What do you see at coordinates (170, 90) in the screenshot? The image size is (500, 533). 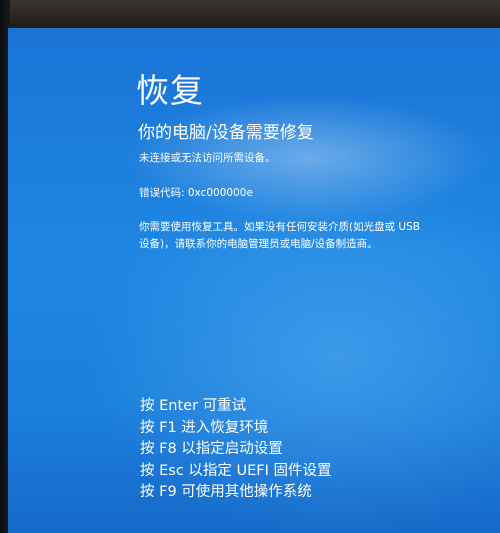 I see `page-title: 恢复` at bounding box center [170, 90].